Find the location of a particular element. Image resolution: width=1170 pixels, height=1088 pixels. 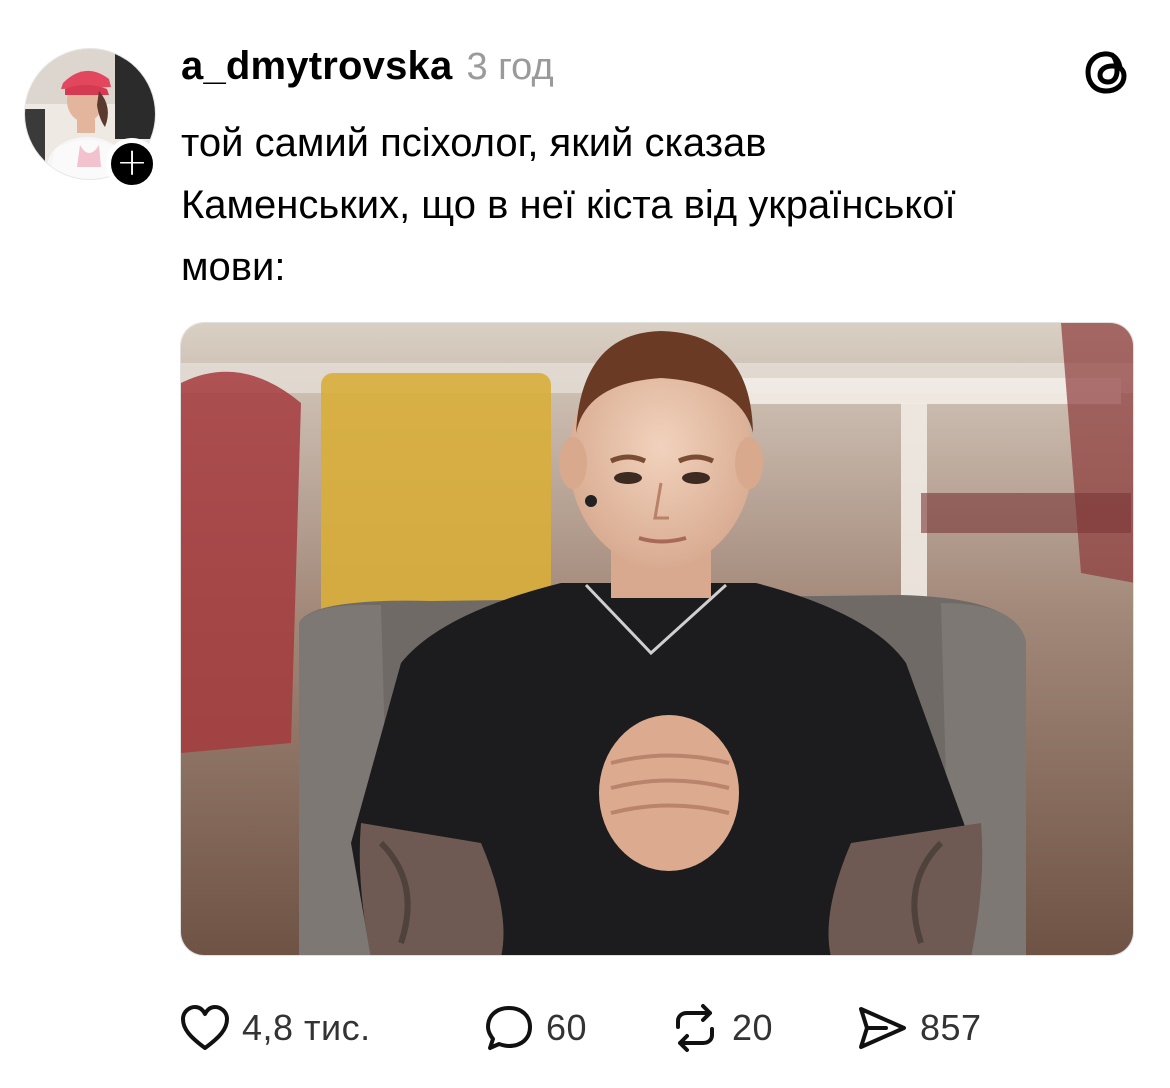

threads-logo-icon is located at coordinates (1108, 71).